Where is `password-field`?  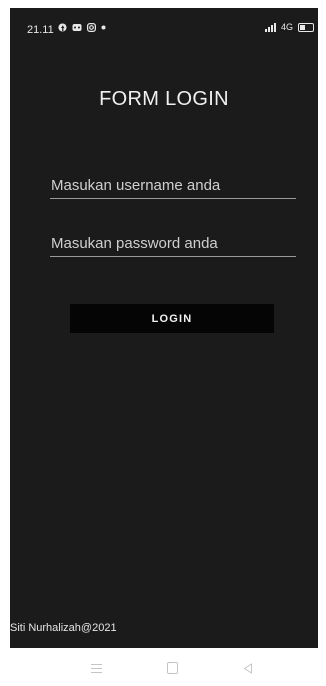
password-field is located at coordinates (173, 243).